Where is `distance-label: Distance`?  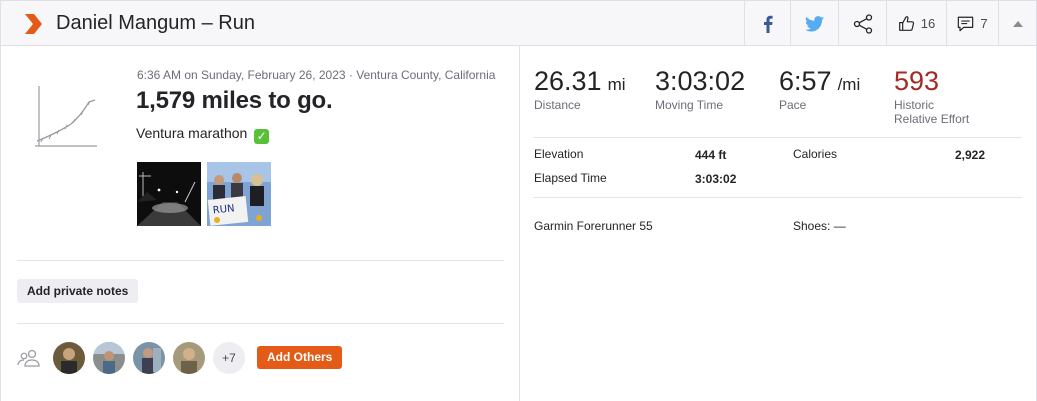
distance-label: Distance is located at coordinates (557, 105).